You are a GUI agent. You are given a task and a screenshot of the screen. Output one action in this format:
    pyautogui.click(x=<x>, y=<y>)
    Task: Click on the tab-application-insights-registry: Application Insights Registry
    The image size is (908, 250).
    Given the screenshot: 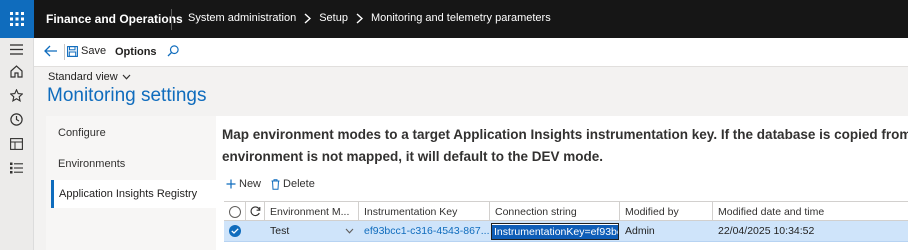 What is the action you would take?
    pyautogui.click(x=133, y=194)
    